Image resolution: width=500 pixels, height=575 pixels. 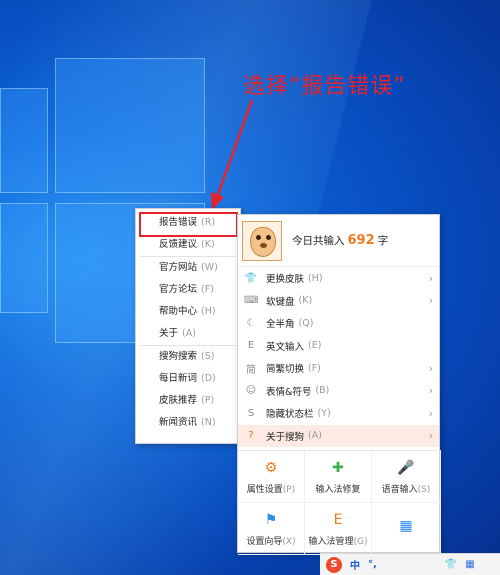 I want to click on submenu-item-shortcut: (A), so click(x=189, y=333).